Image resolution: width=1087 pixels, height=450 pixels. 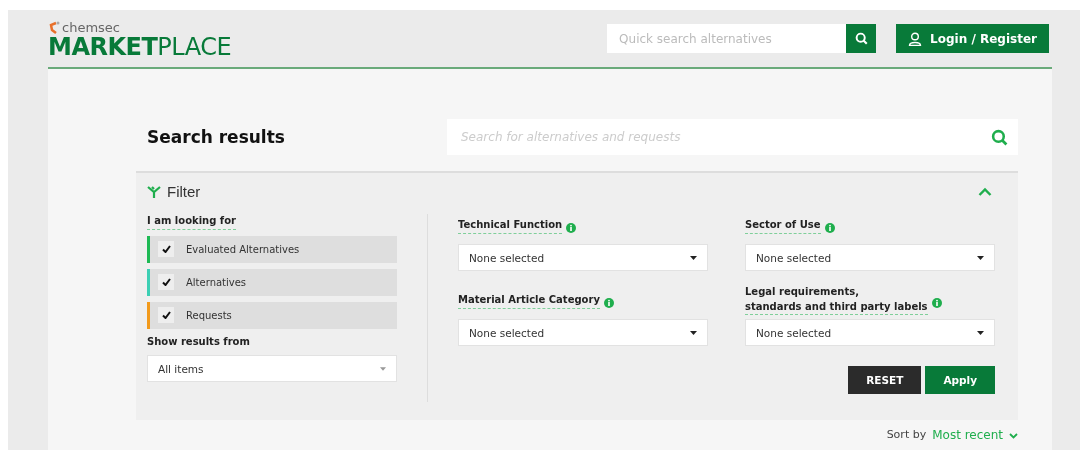 What do you see at coordinates (972, 38) in the screenshot?
I see `login-button: Login / Register` at bounding box center [972, 38].